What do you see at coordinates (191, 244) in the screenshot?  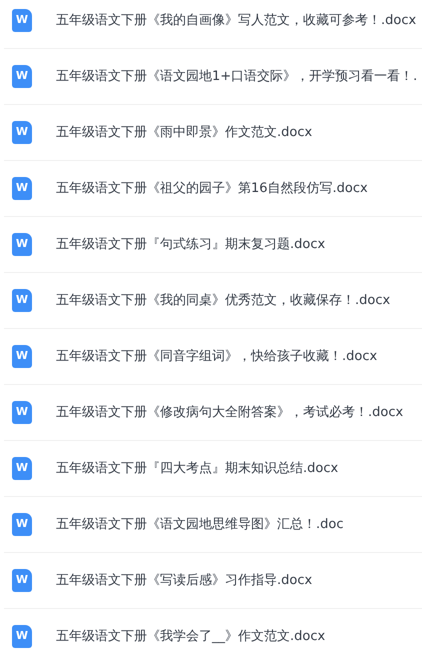 I see `file-name: 五年级语文下册『句式练习』期末复习题.docx` at bounding box center [191, 244].